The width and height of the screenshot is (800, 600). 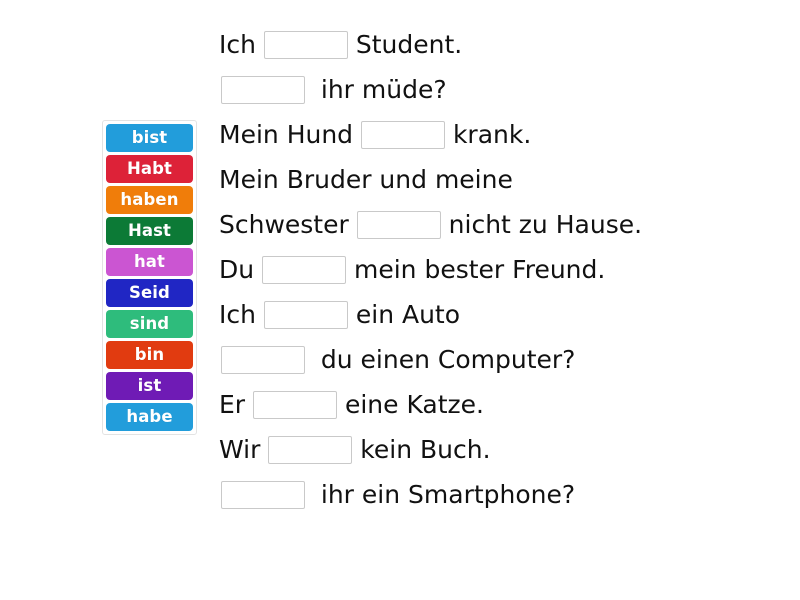 What do you see at coordinates (499, 89) in the screenshot?
I see `sentence-line: ihr müde?` at bounding box center [499, 89].